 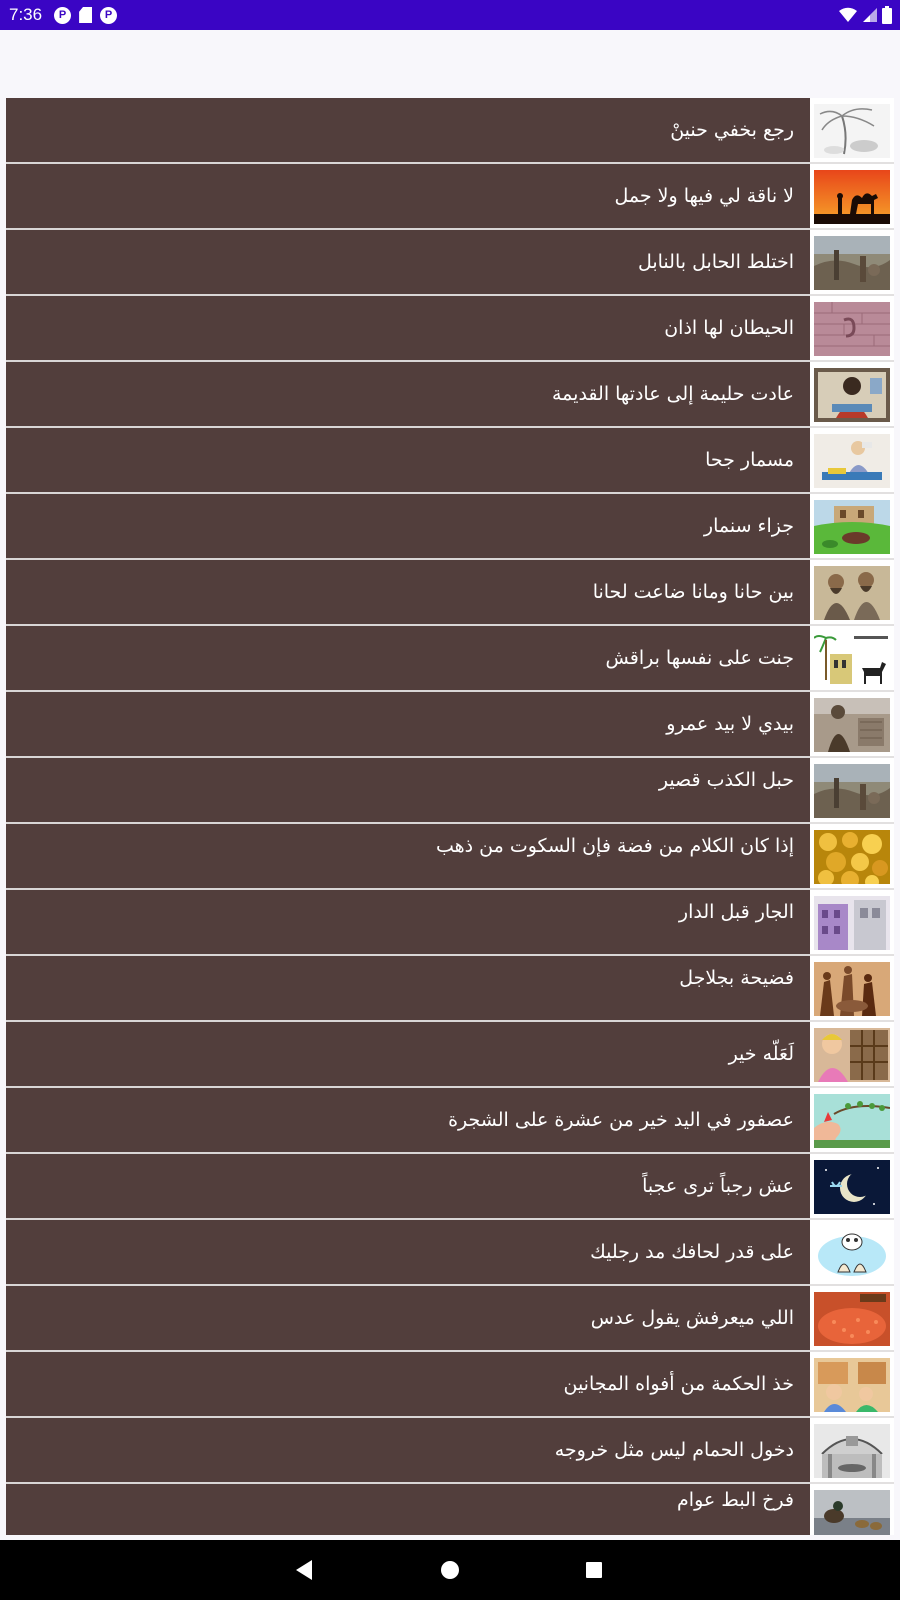 I want to click on signal-icon, so click(x=869, y=17).